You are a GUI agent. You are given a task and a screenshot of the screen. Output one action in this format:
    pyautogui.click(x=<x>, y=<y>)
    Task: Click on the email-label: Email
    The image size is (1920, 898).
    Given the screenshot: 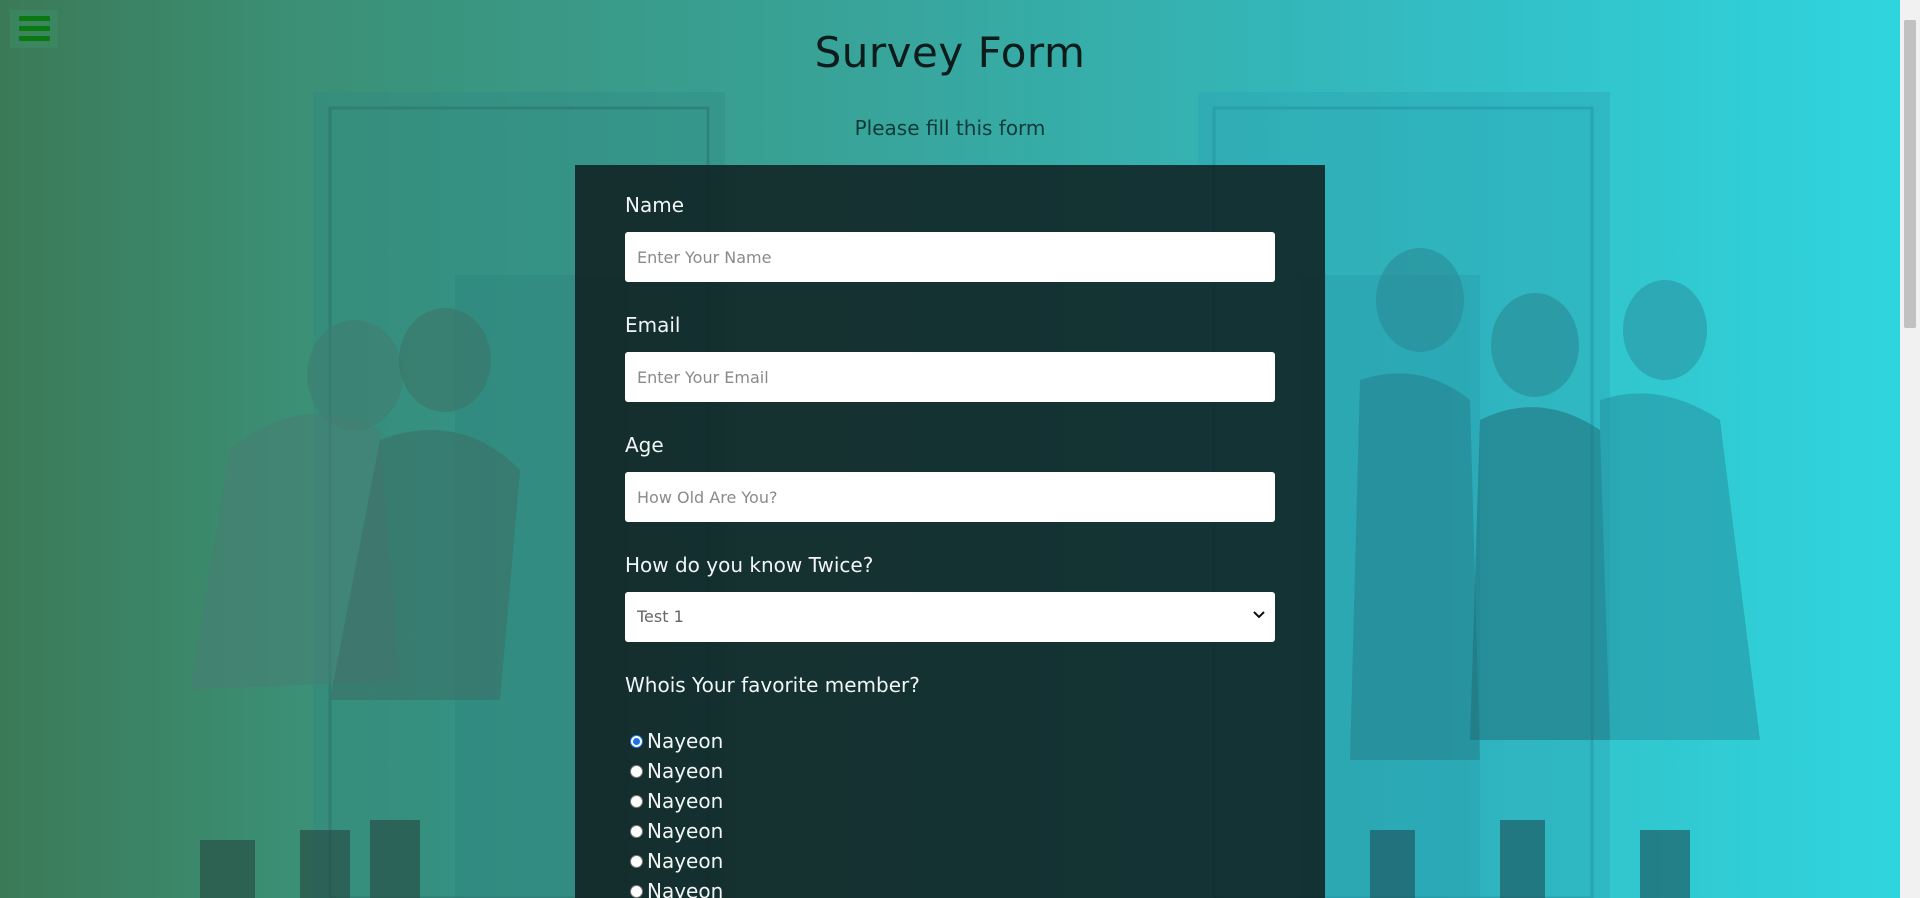 What is the action you would take?
    pyautogui.click(x=653, y=325)
    